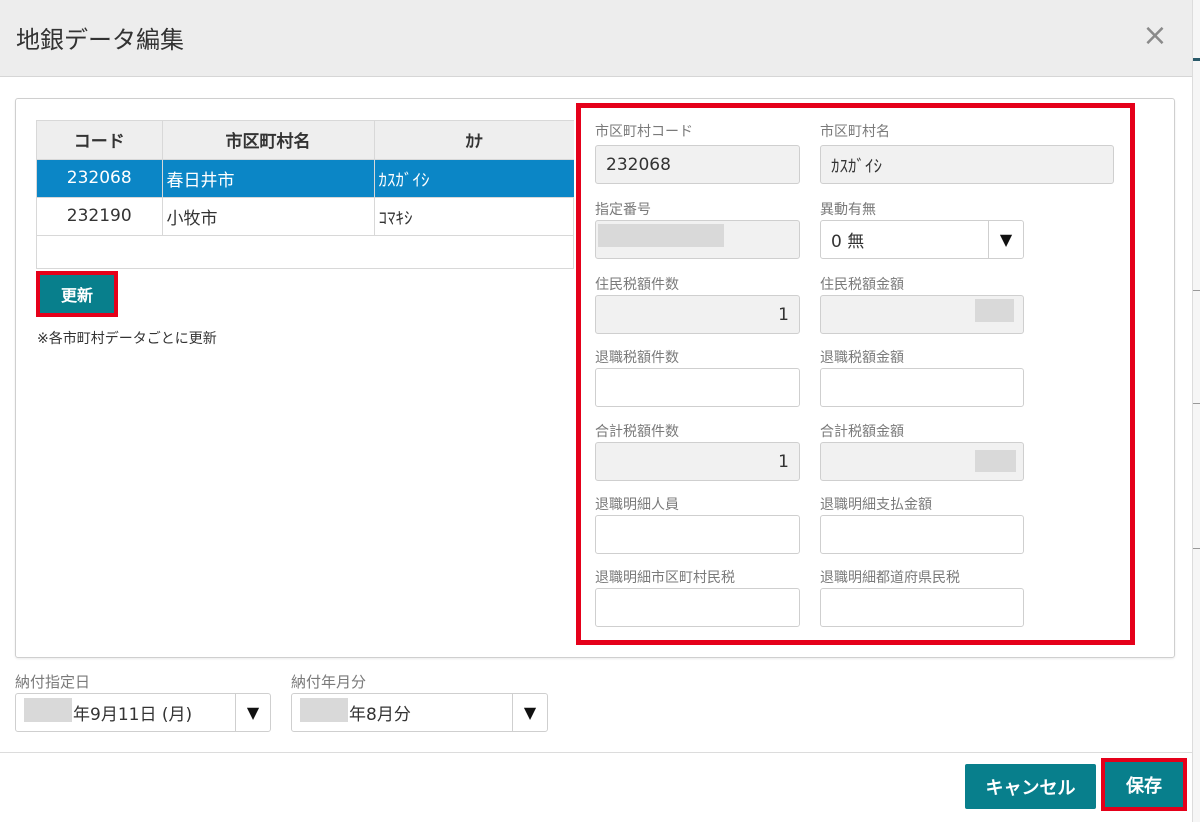  Describe the element at coordinates (855, 132) in the screenshot. I see `muni-name-label: 市区町村名` at that location.